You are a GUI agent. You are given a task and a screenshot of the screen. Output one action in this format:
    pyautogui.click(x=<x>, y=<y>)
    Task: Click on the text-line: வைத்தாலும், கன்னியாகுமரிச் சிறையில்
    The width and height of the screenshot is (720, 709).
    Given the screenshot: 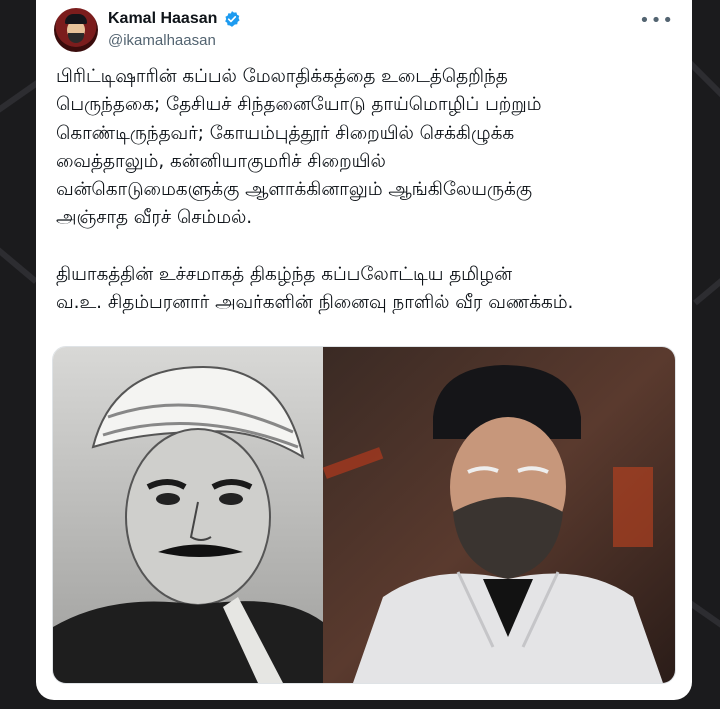 What is the action you would take?
    pyautogui.click(x=221, y=161)
    